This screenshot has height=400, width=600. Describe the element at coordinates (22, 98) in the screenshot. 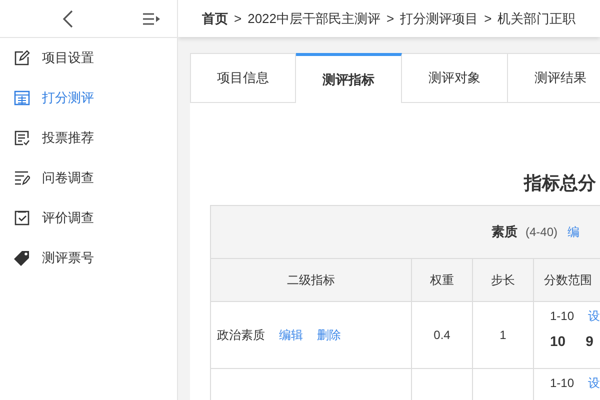

I see `table-icon` at that location.